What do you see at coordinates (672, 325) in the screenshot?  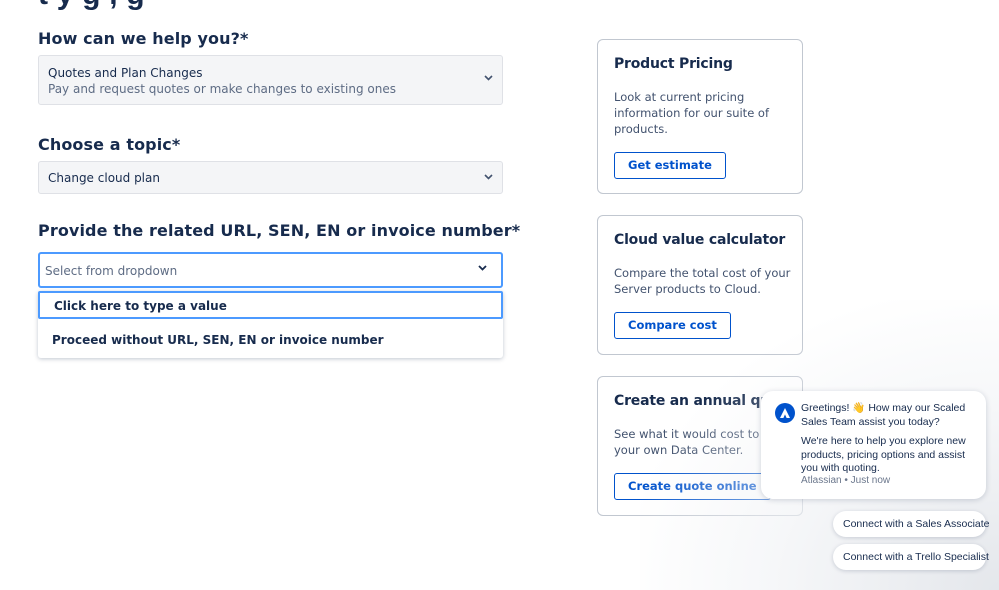 I see `compare-cost-button: Compare cost` at bounding box center [672, 325].